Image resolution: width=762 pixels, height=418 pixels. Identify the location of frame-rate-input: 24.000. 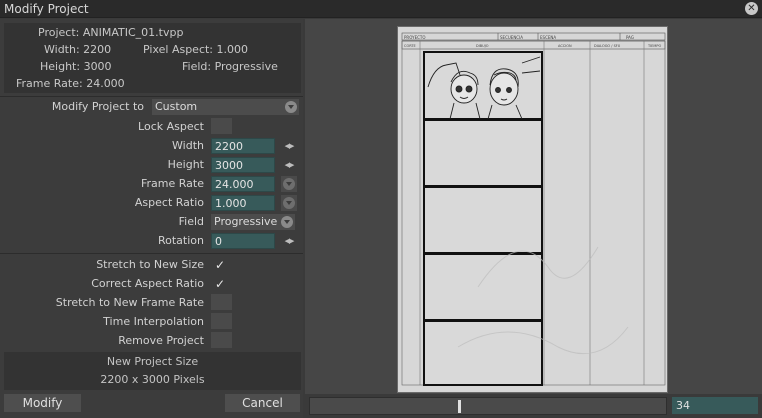
(243, 184).